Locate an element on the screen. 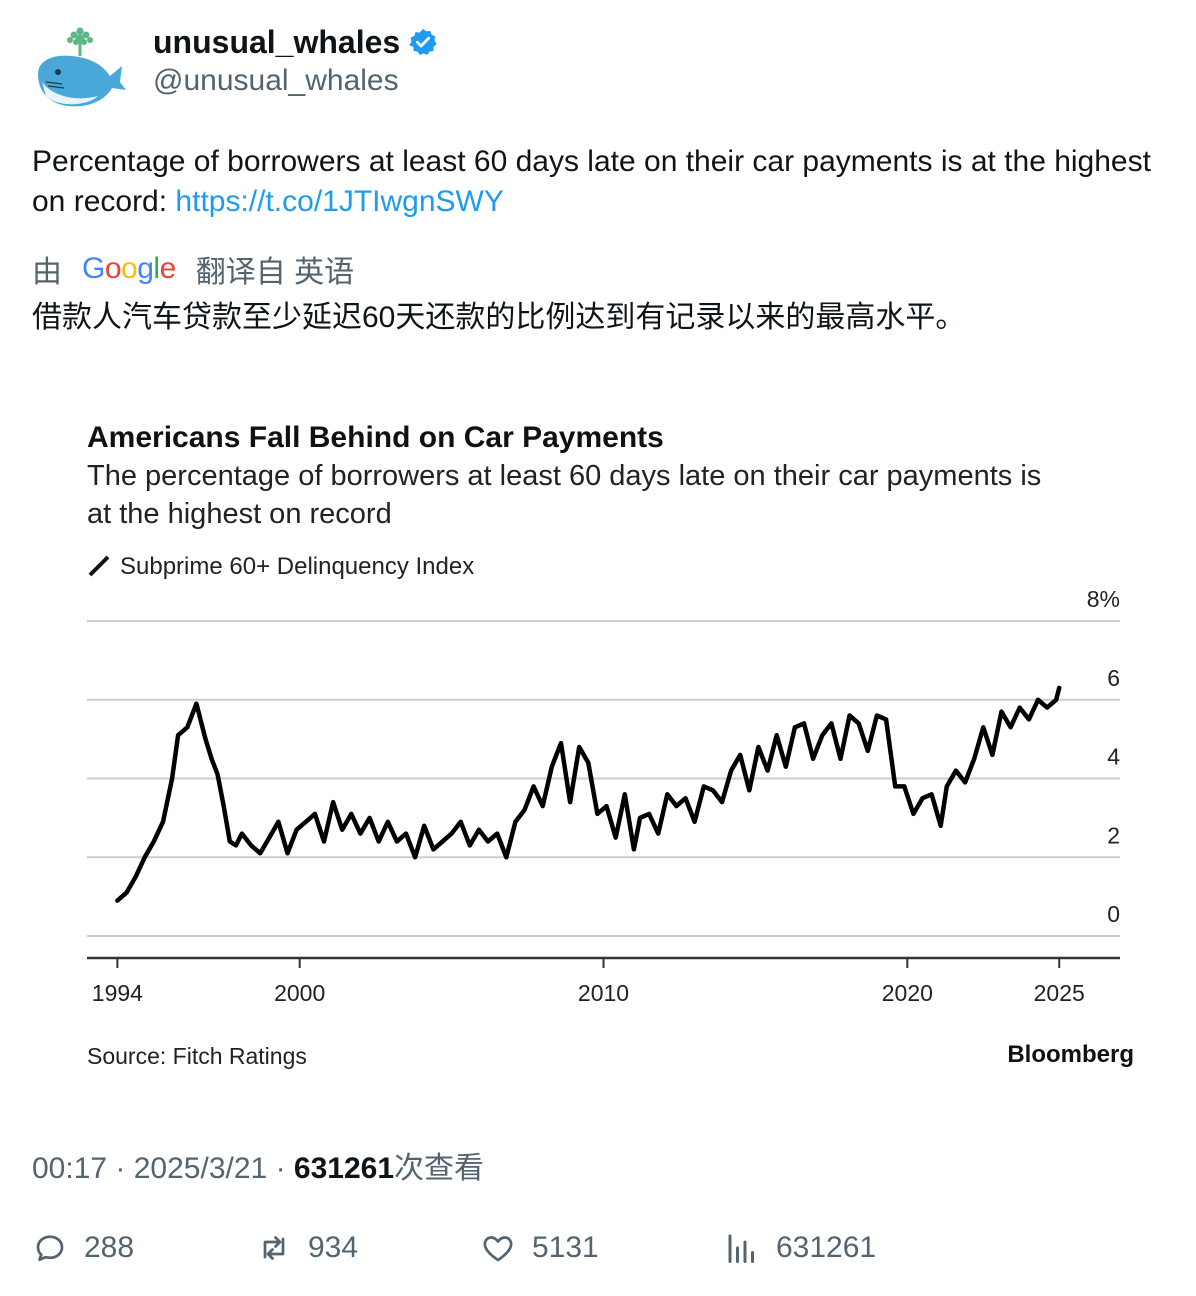  user-handle: @unusual_whales is located at coordinates (276, 81).